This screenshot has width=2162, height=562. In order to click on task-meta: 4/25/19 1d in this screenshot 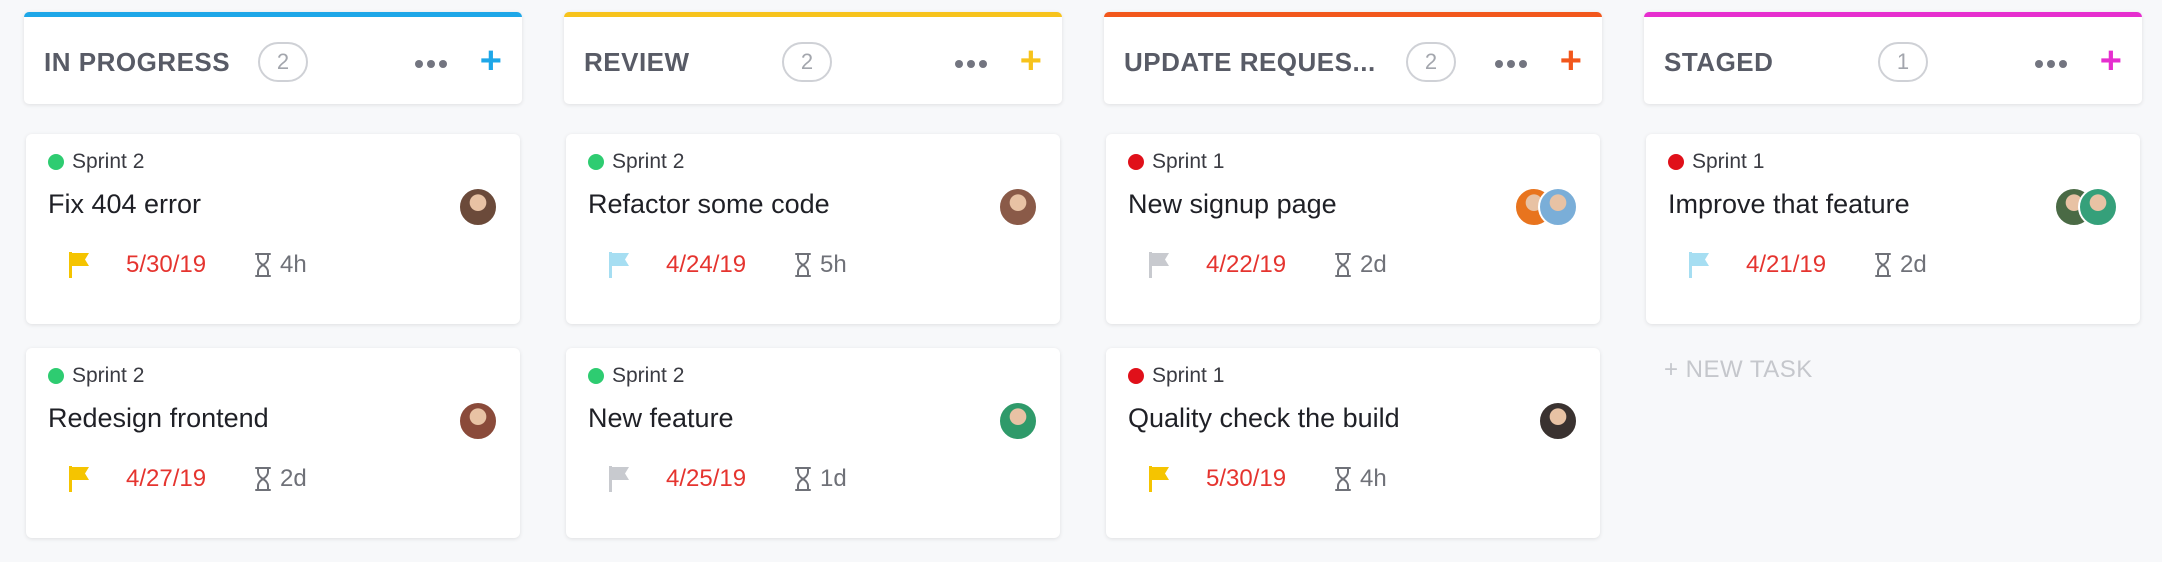, I will do `click(726, 479)`.